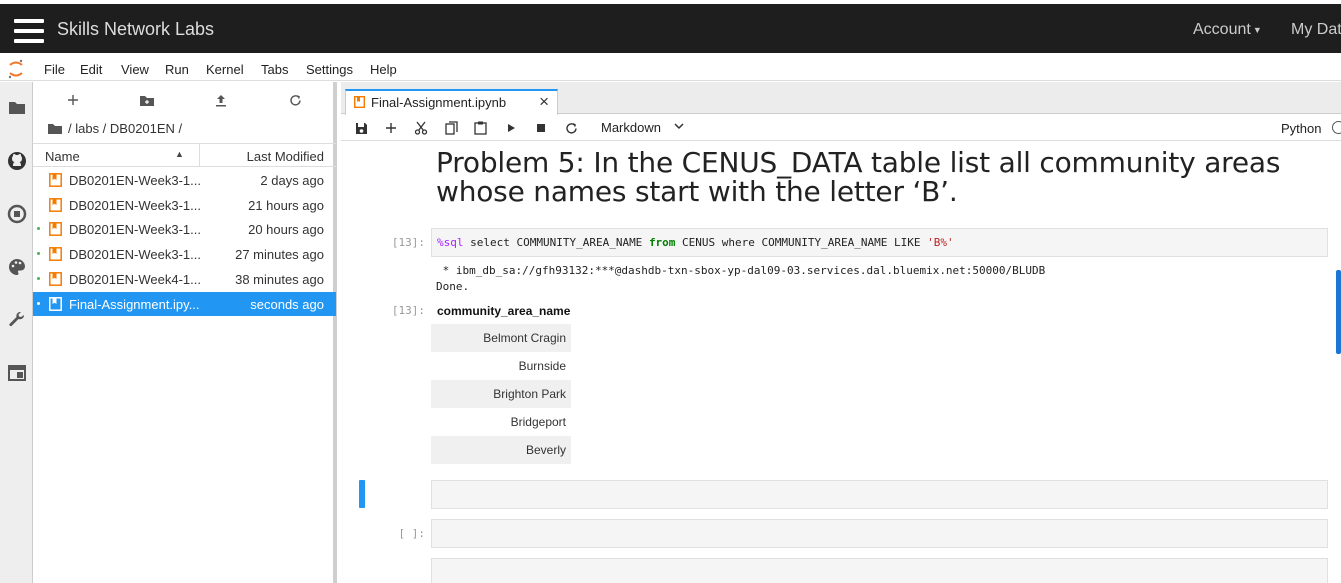 The image size is (1341, 583). Describe the element at coordinates (538, 422) in the screenshot. I see `table-cell: Bridgeport` at that location.